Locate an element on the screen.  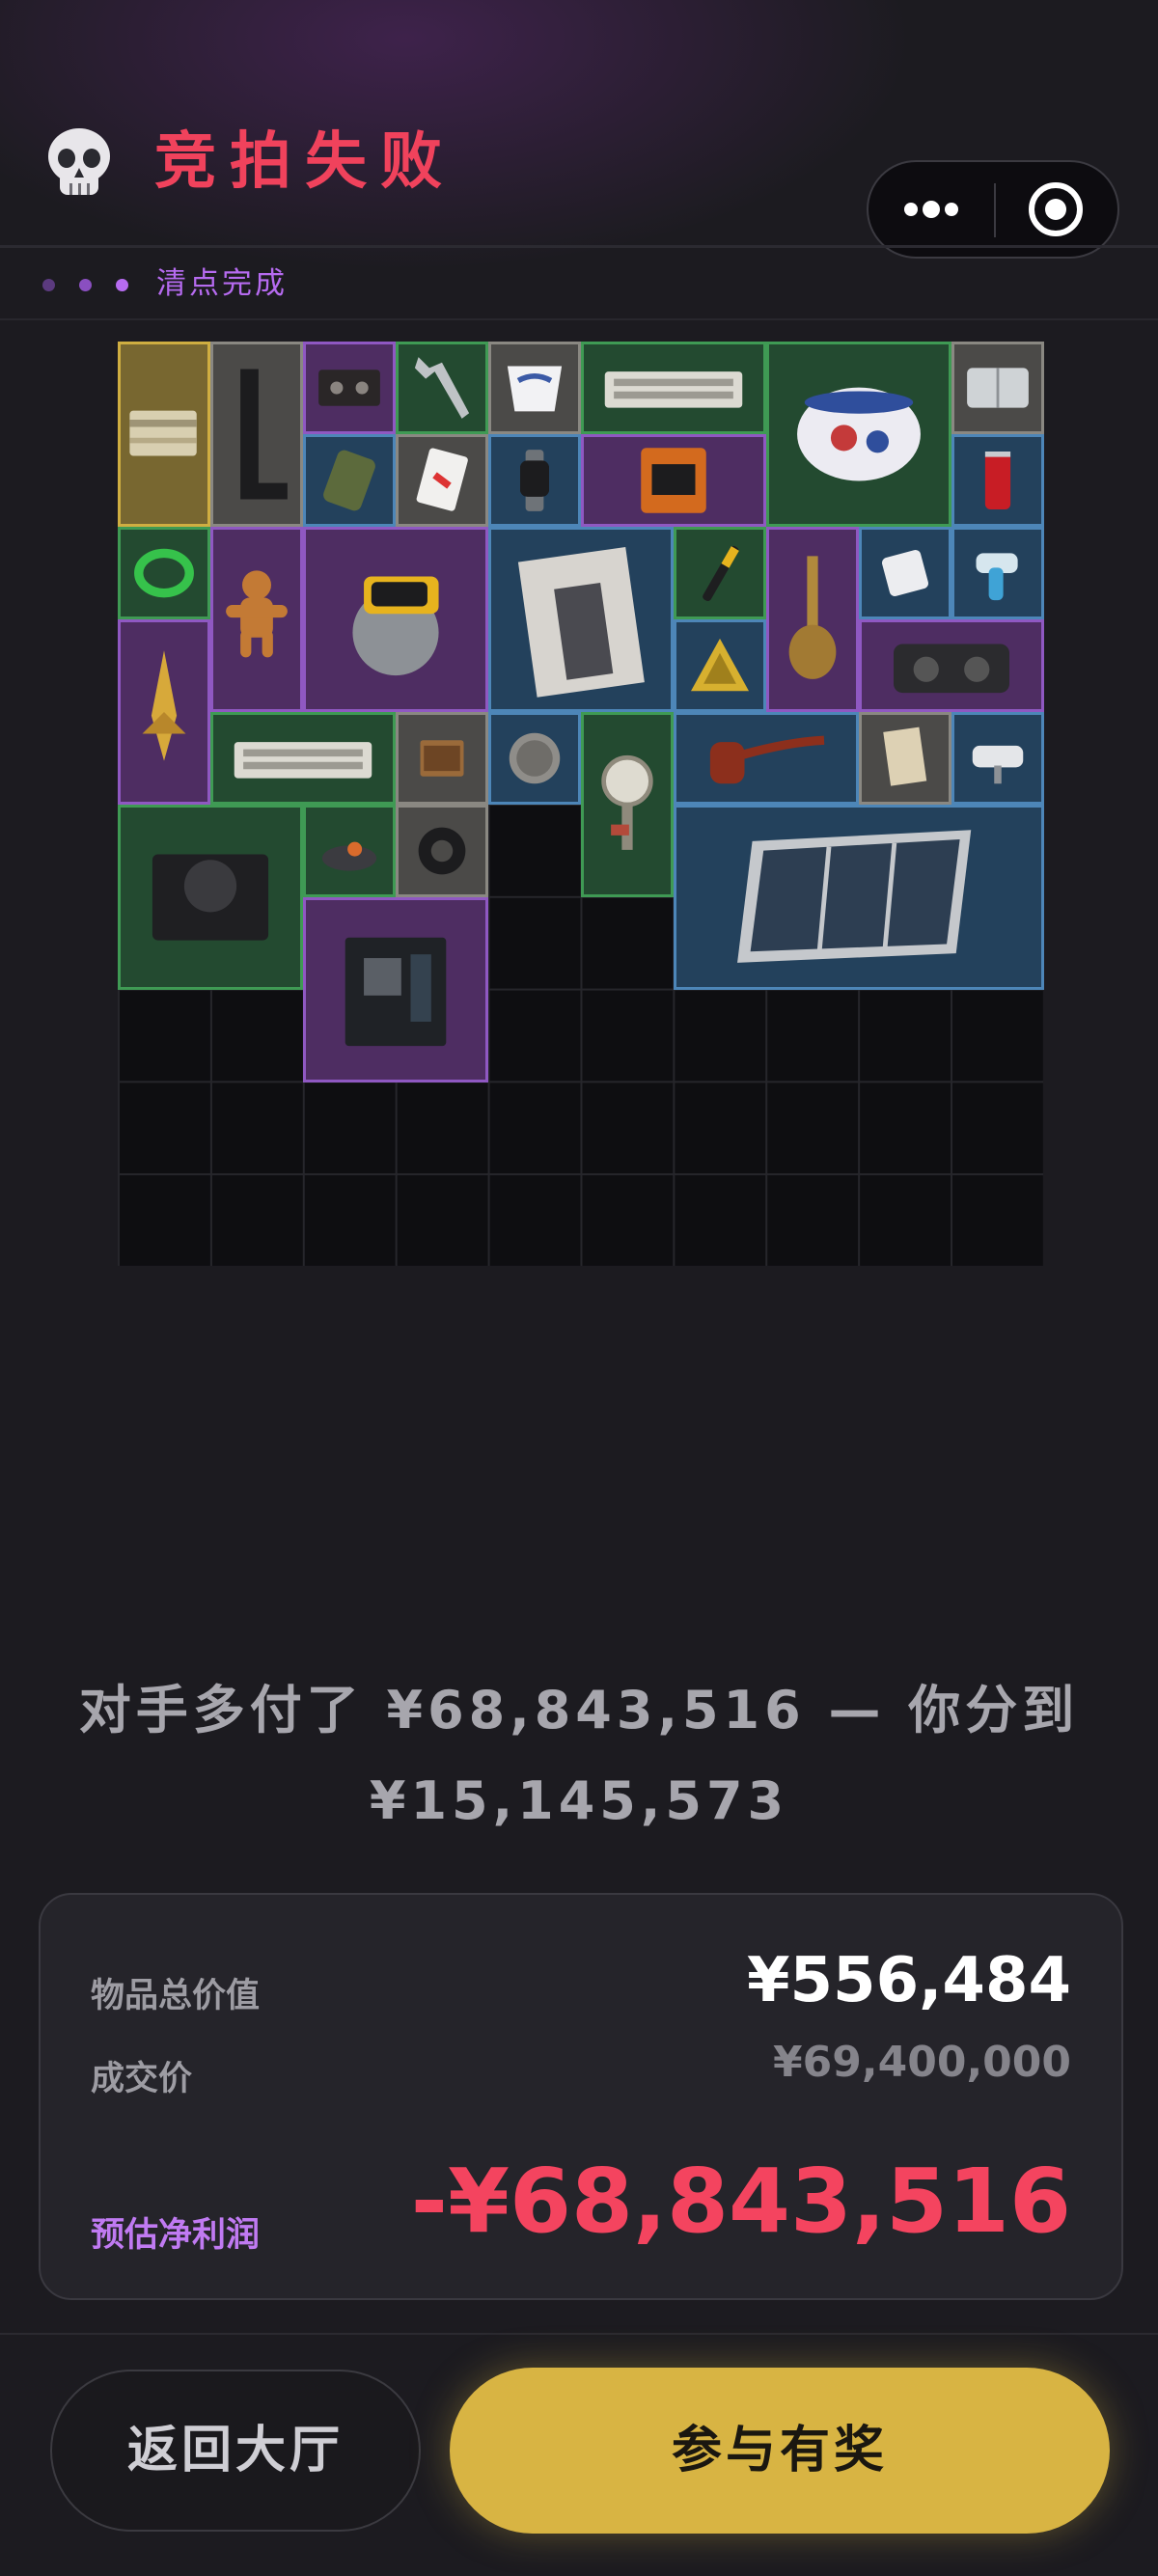
net-profit-value: -¥68,843,516 is located at coordinates (740, 2201).